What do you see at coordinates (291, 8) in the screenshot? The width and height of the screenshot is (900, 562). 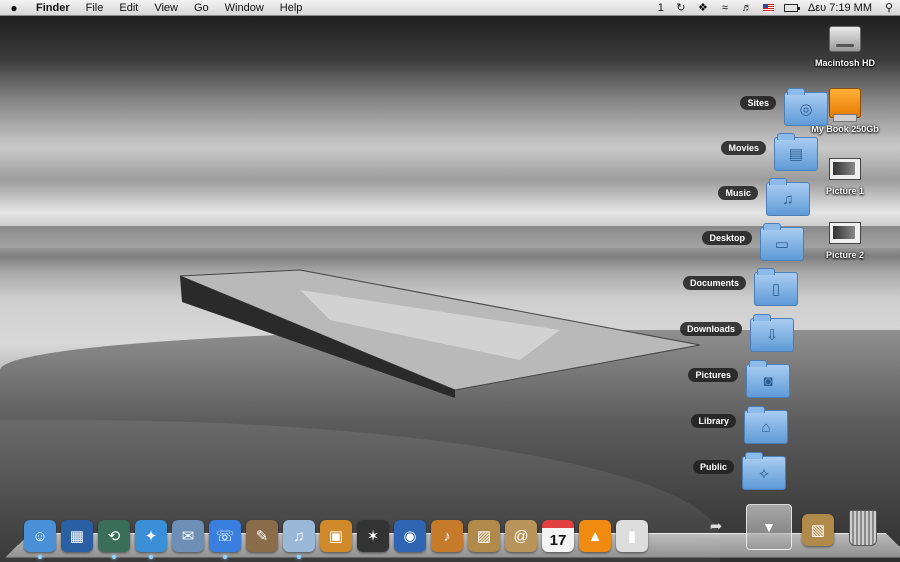 I see `menu-help: Help` at bounding box center [291, 8].